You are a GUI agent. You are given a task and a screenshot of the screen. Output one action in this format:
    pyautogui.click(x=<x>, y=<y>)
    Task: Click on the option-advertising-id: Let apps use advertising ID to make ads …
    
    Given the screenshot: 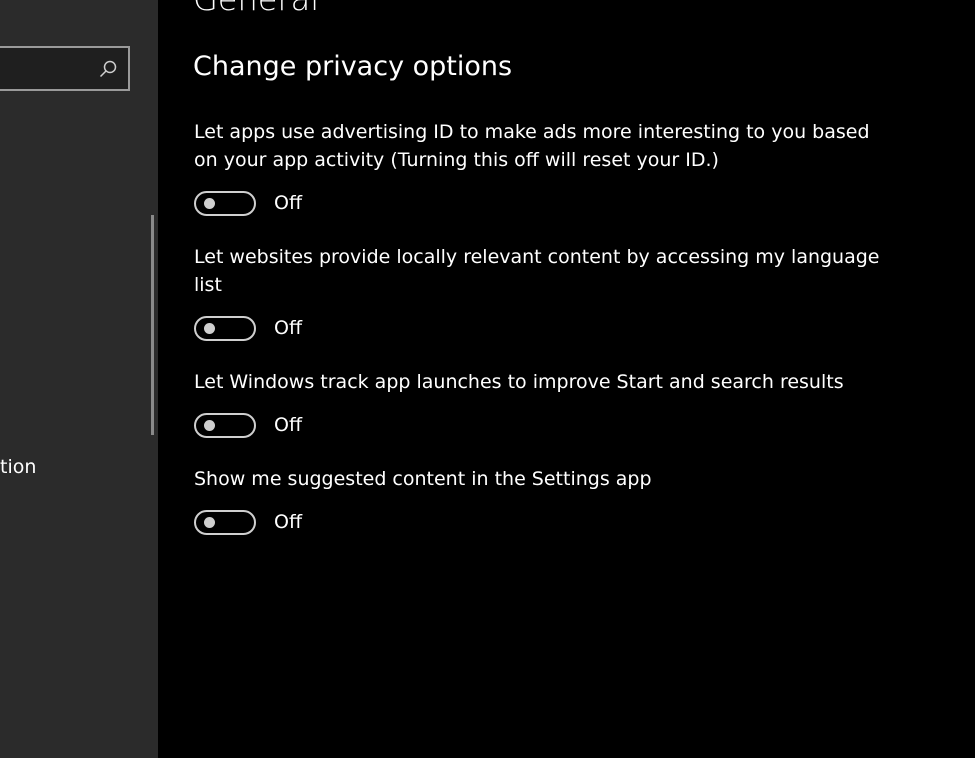 What is the action you would take?
    pyautogui.click(x=544, y=168)
    